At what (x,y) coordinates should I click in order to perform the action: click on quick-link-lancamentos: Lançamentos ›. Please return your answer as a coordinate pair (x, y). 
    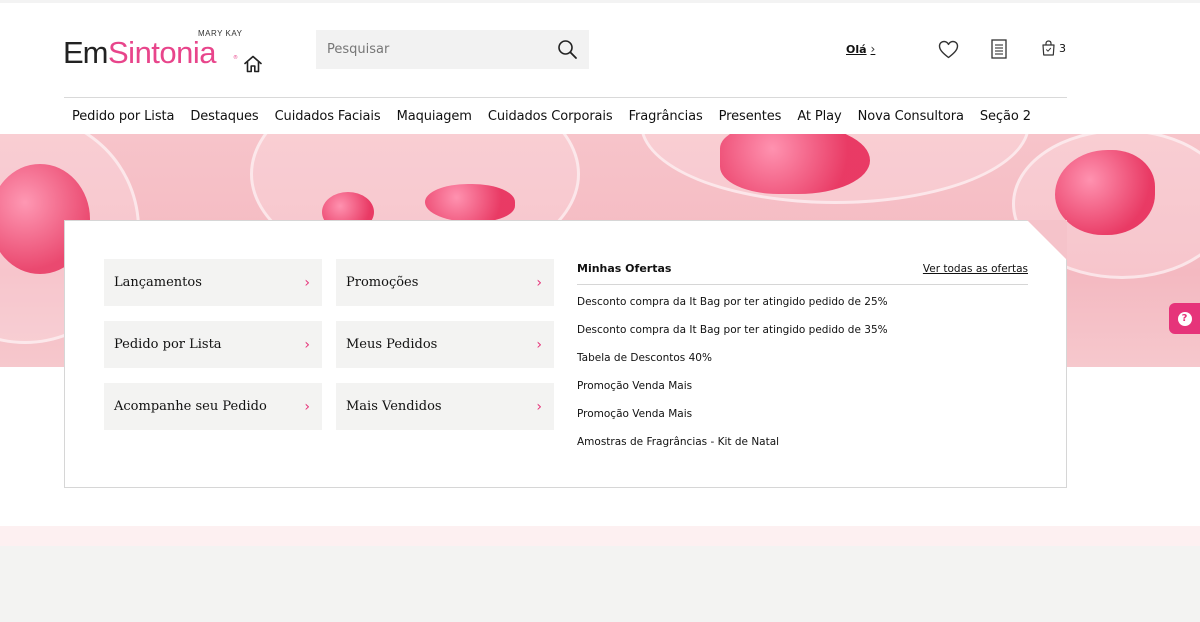
    Looking at the image, I should click on (213, 282).